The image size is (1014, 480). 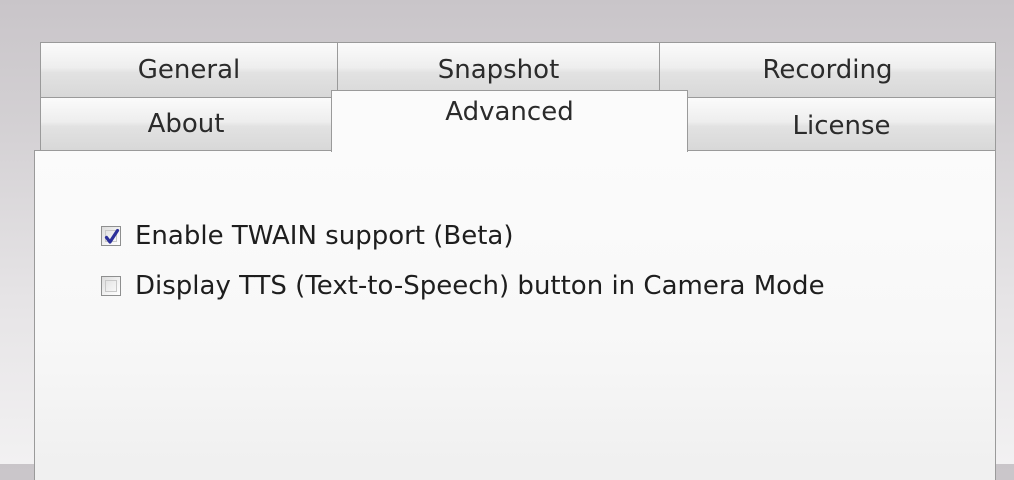 I want to click on tab-recording: Recording, so click(x=827, y=70).